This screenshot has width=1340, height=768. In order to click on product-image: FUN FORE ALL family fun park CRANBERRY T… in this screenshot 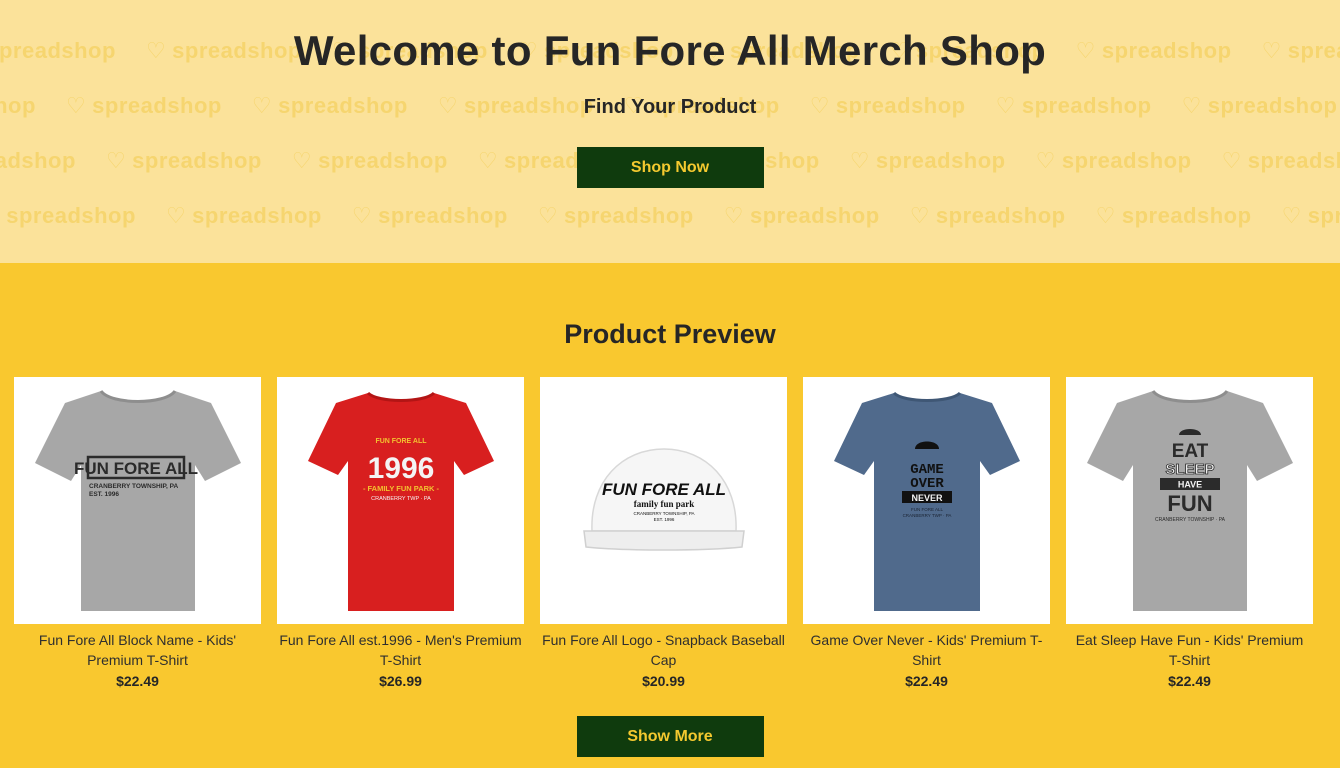, I will do `click(663, 500)`.